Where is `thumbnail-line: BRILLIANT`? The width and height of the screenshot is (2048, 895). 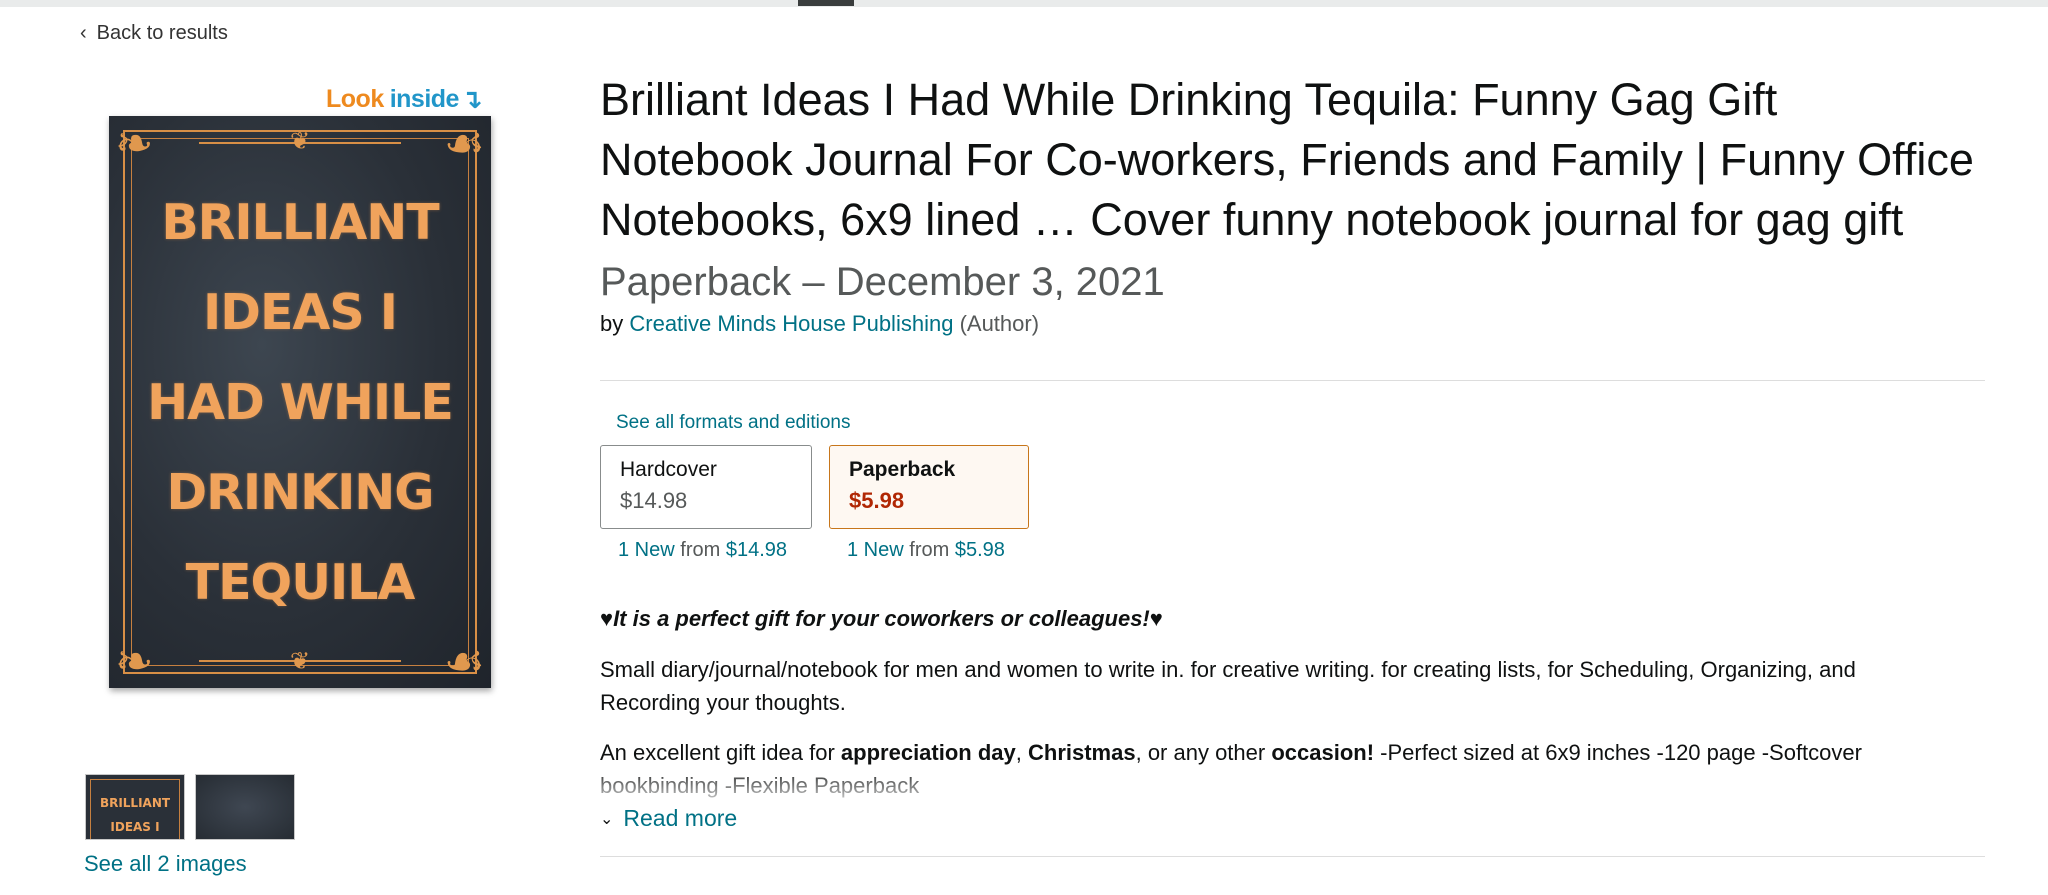
thumbnail-line: BRILLIANT is located at coordinates (135, 803).